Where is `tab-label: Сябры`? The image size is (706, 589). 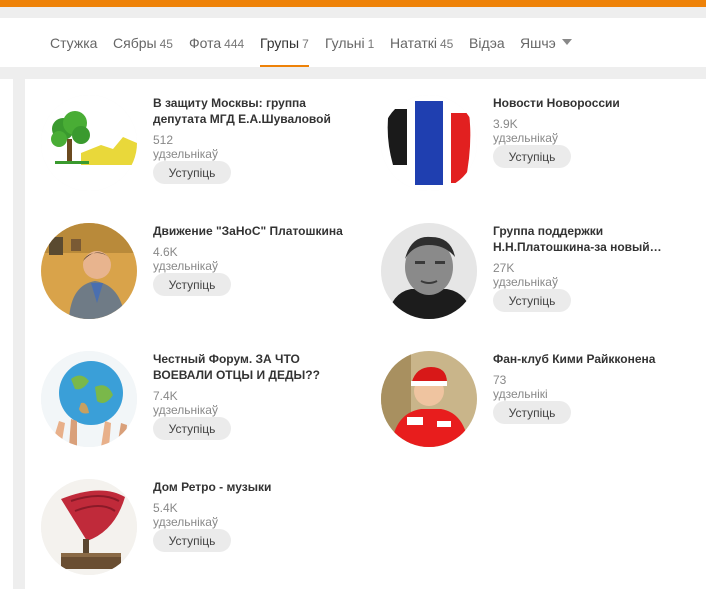
tab-label: Сябры is located at coordinates (135, 43).